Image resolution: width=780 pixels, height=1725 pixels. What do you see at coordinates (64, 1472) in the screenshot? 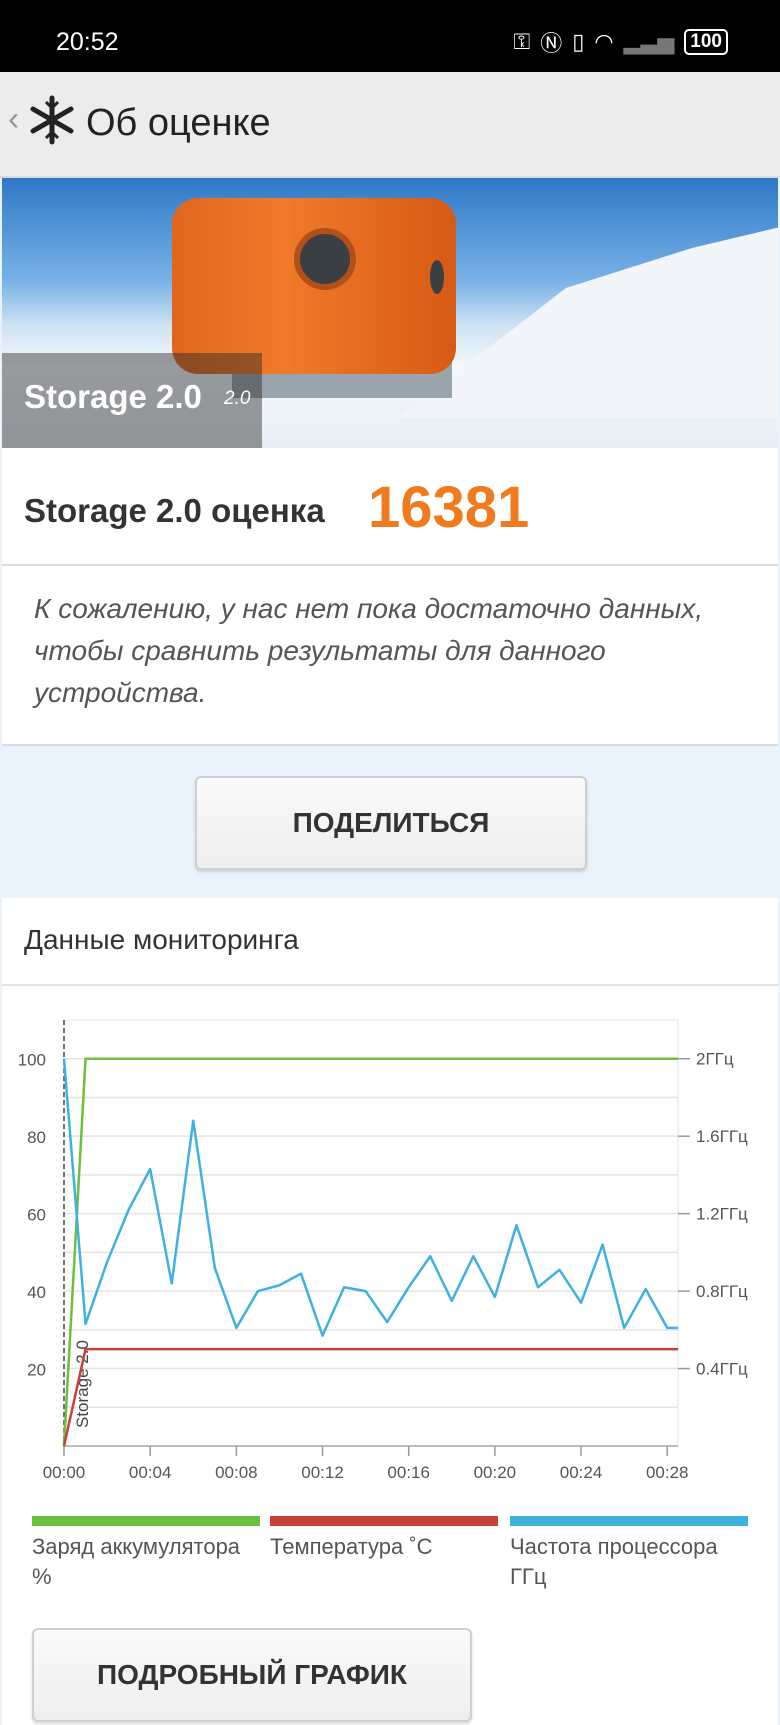
I see `x-tick-label: 00:00` at bounding box center [64, 1472].